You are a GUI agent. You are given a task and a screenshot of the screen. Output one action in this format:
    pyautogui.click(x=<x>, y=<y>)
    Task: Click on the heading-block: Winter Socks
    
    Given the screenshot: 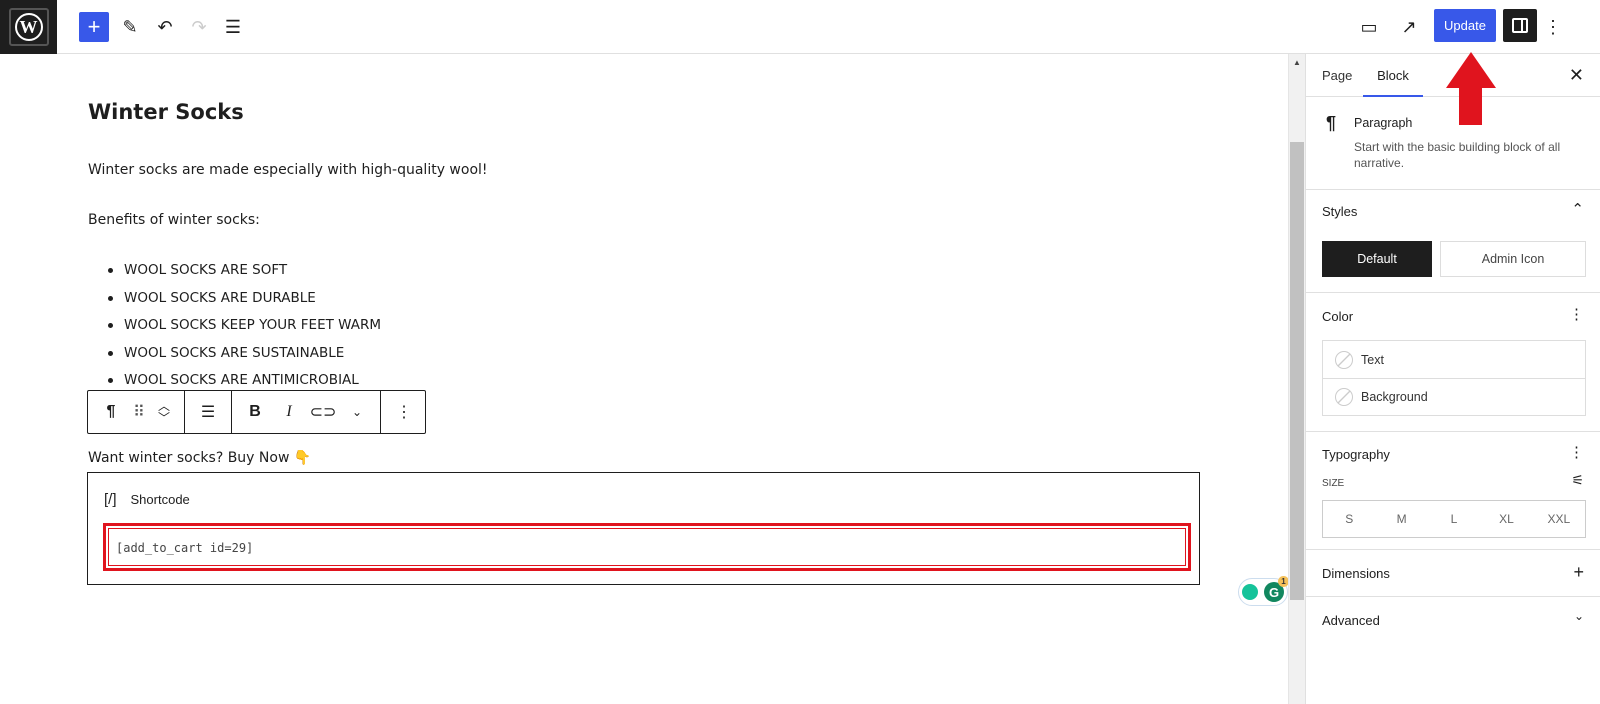 What is the action you would take?
    pyautogui.click(x=166, y=112)
    